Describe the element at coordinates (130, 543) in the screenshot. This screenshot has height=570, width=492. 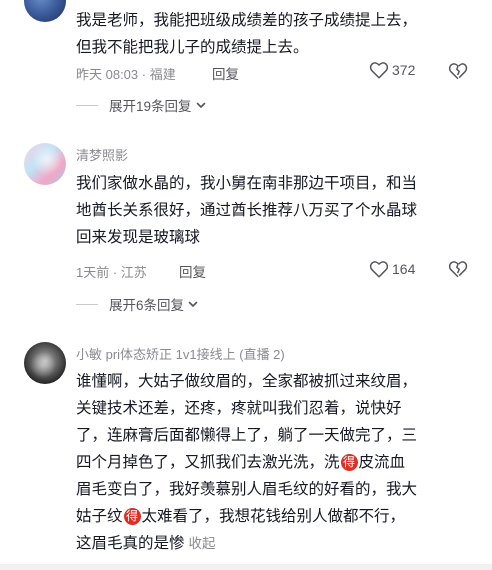
I see `comment-text: 这眉毛真的是惨` at that location.